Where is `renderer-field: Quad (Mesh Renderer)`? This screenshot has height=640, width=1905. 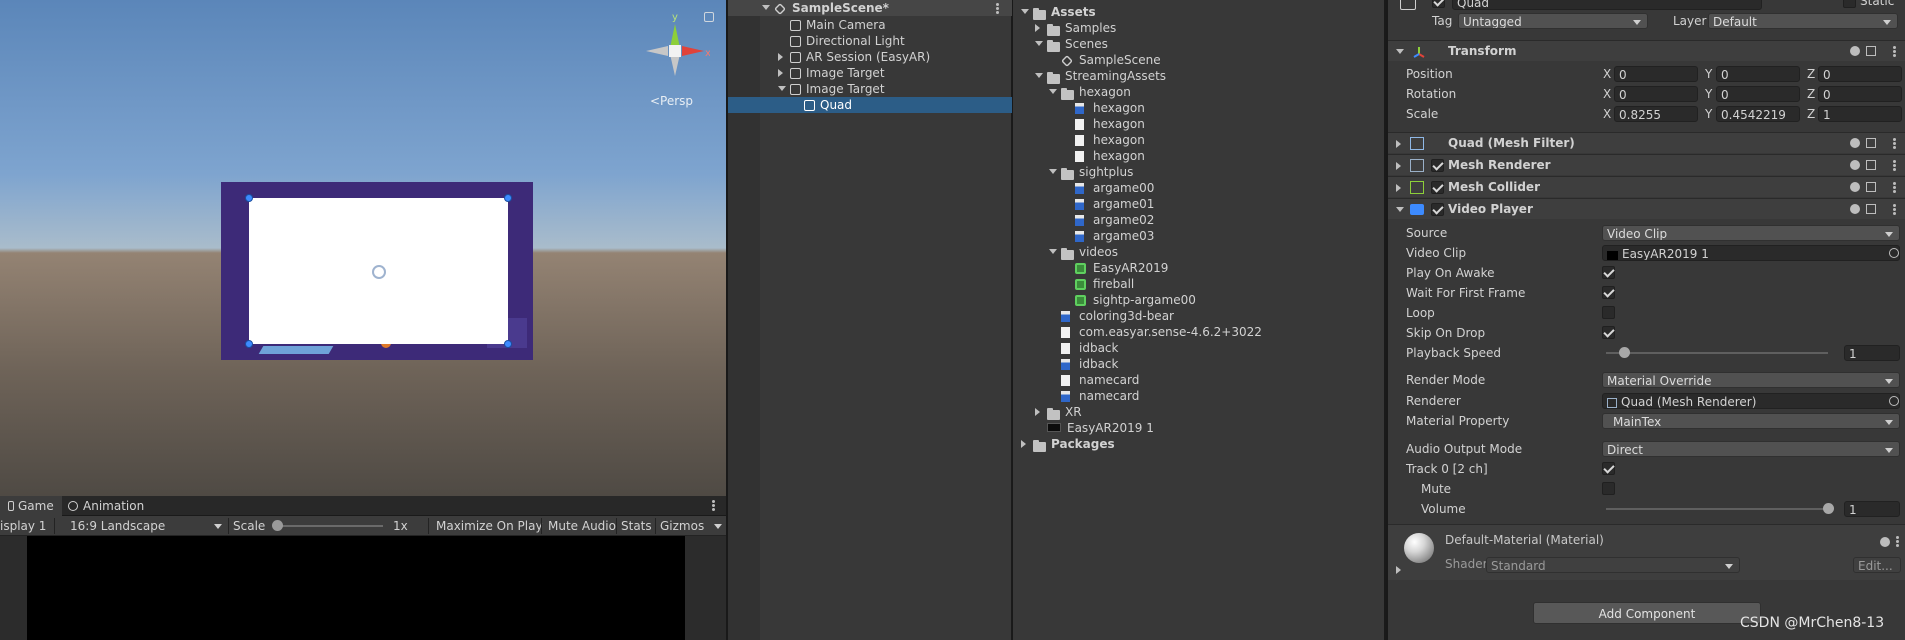
renderer-field: Quad (Mesh Renderer) is located at coordinates (1751, 401).